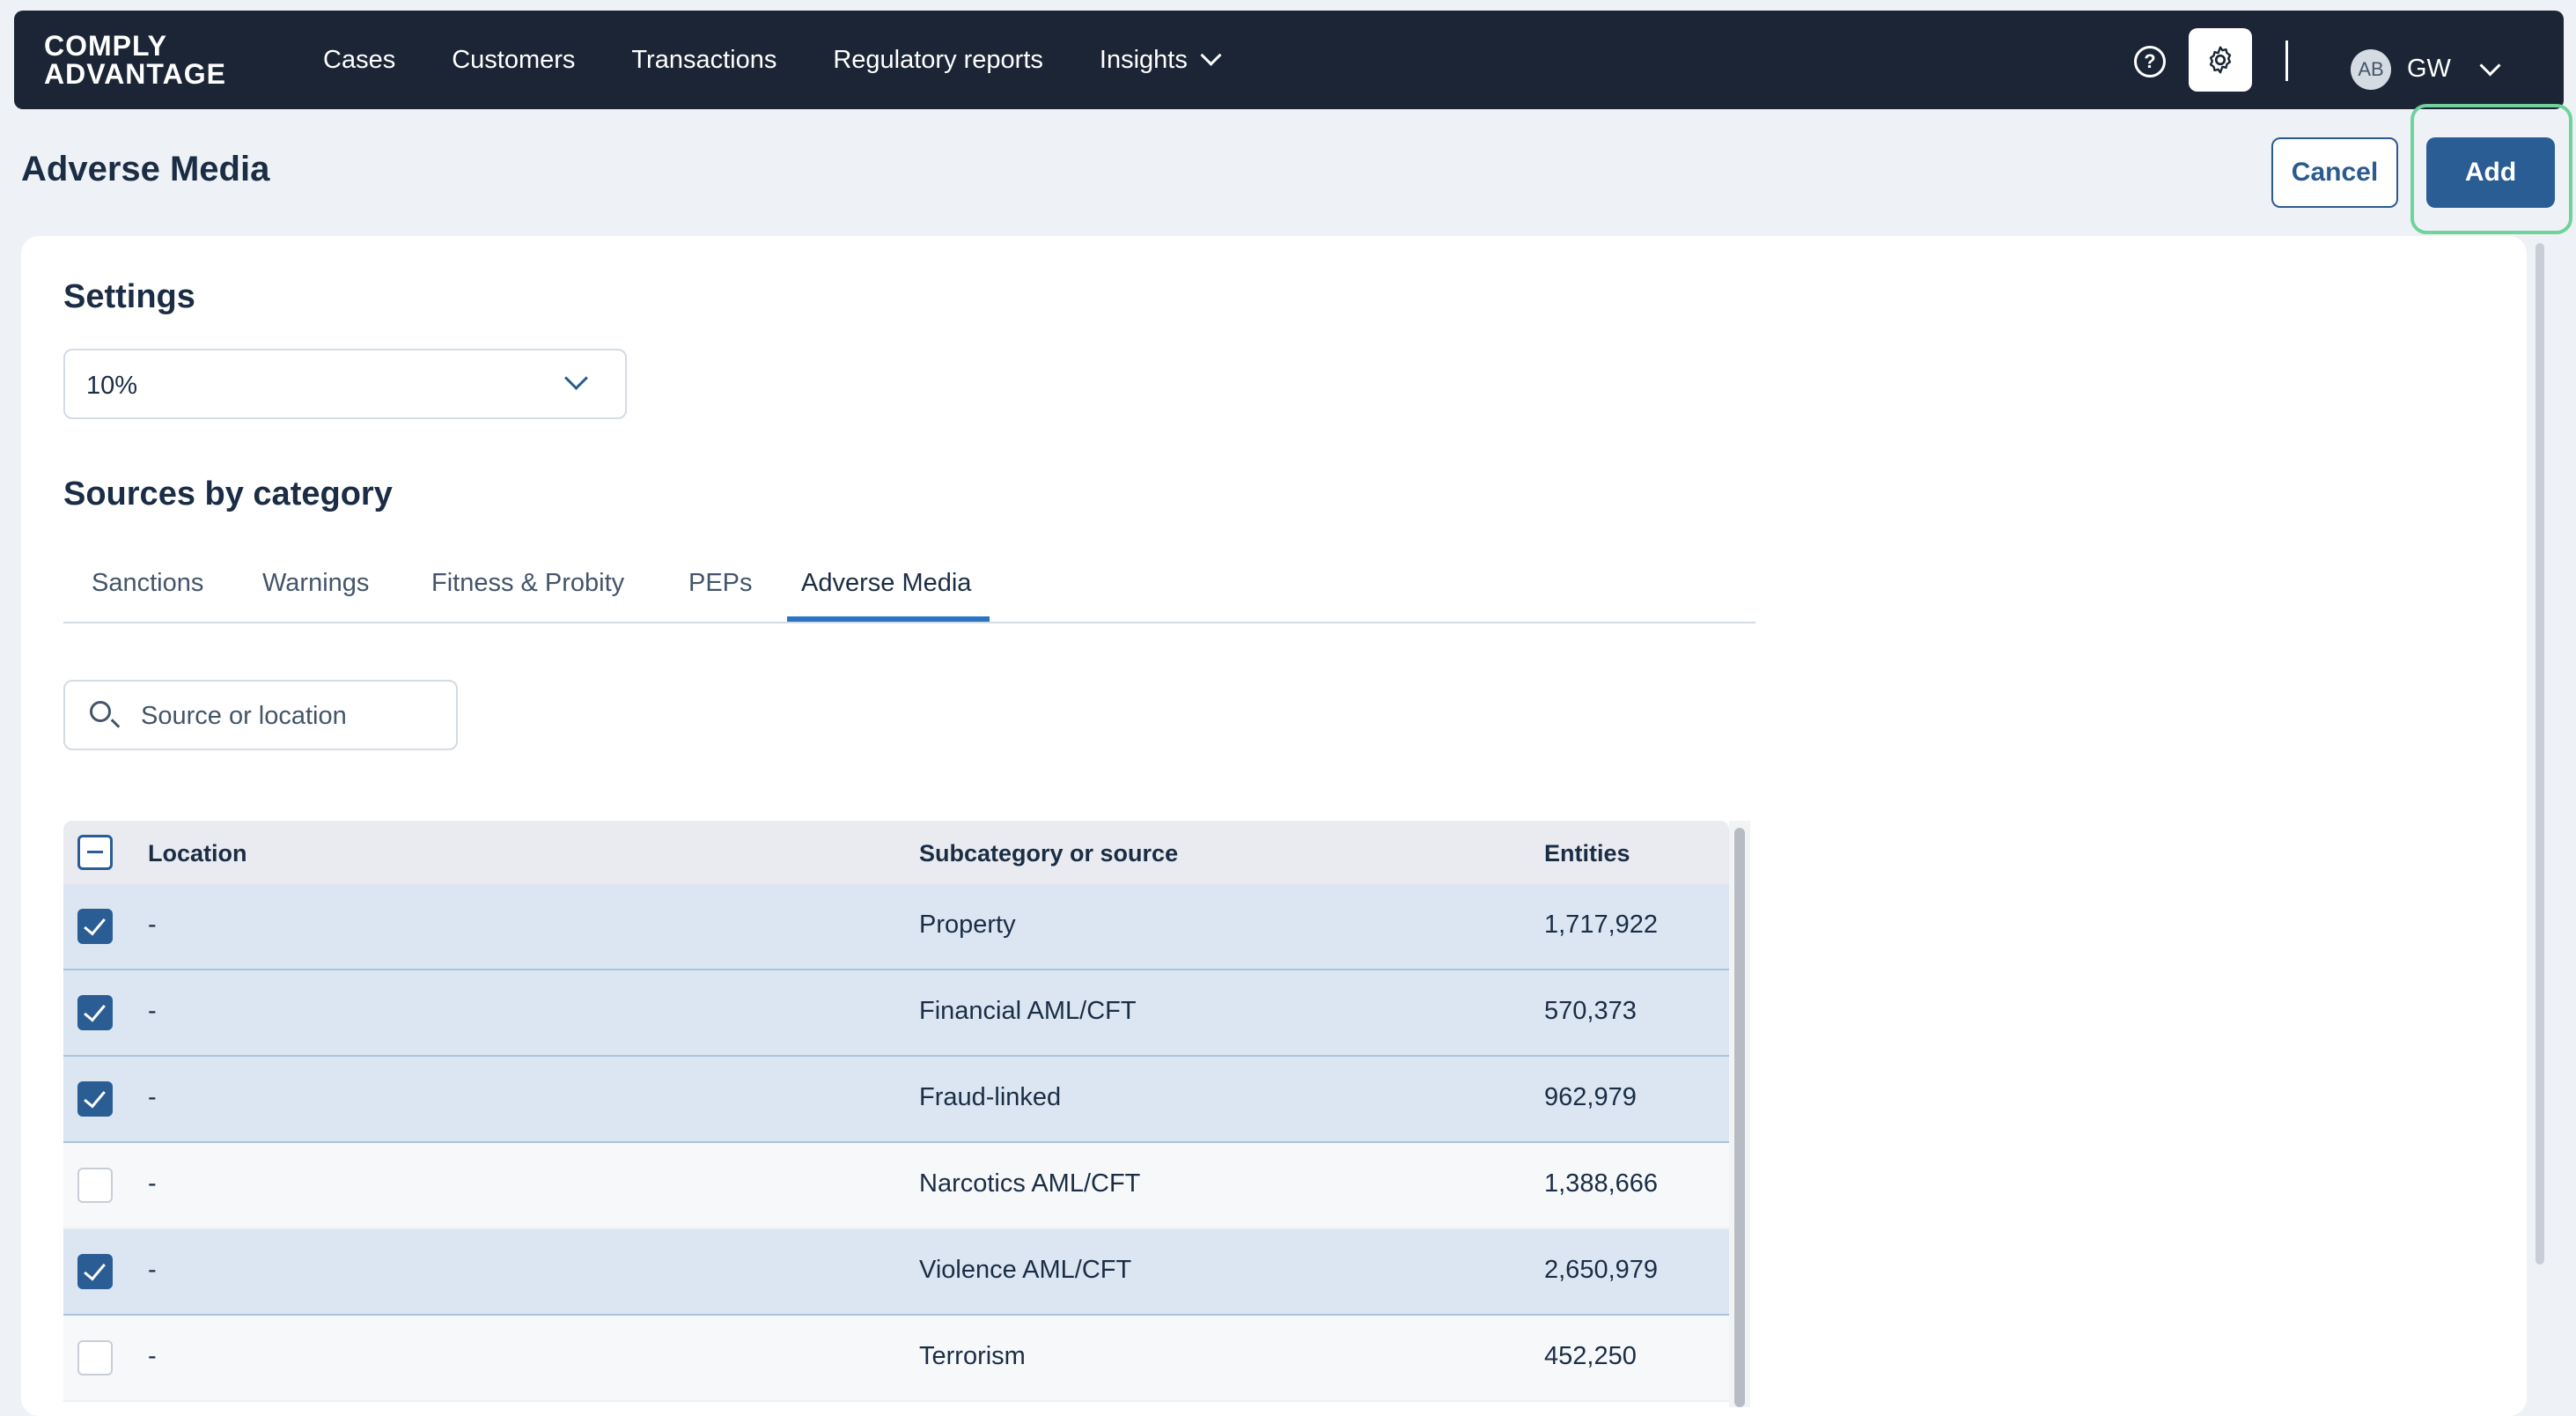 This screenshot has height=1416, width=2576. I want to click on cell-entities: 962,979, so click(1591, 1097).